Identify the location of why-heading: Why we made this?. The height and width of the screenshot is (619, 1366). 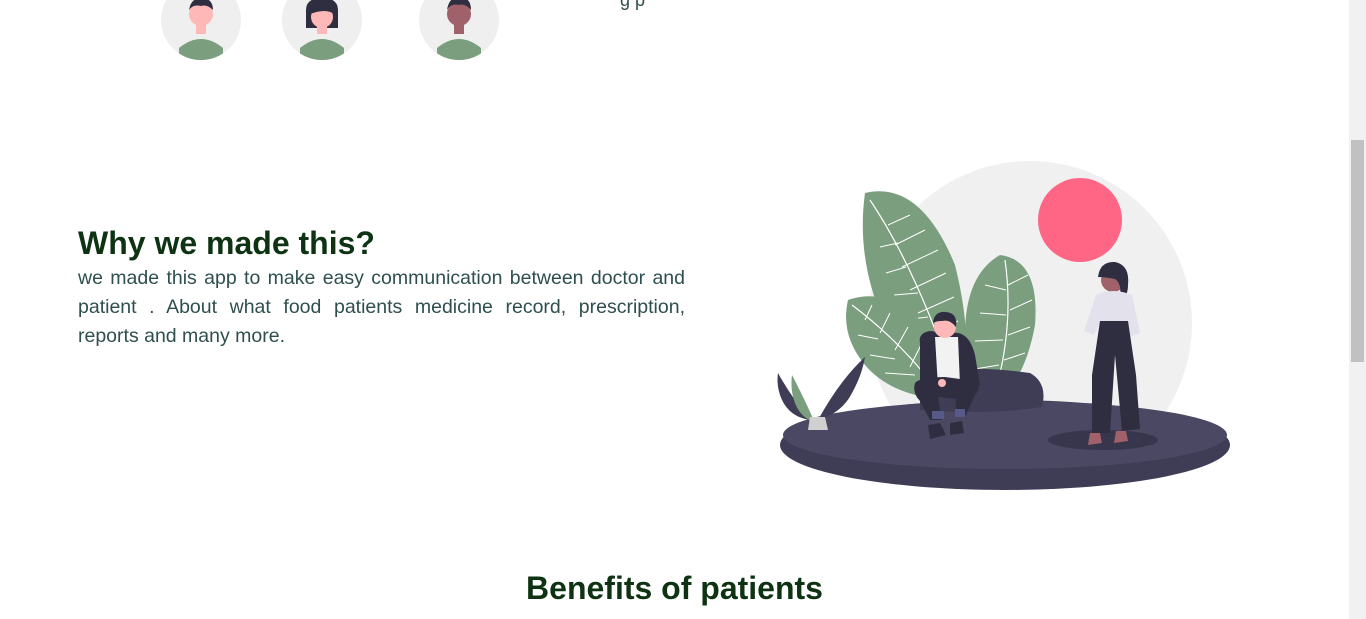
(226, 243).